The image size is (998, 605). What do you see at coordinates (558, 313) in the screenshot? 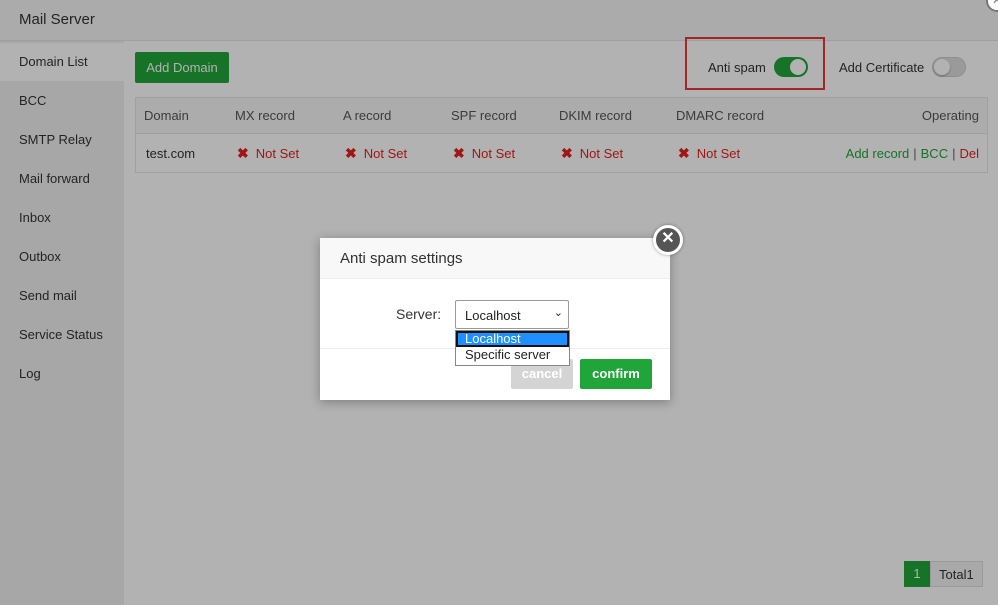
I see `chevron-down-icon: ⌄` at bounding box center [558, 313].